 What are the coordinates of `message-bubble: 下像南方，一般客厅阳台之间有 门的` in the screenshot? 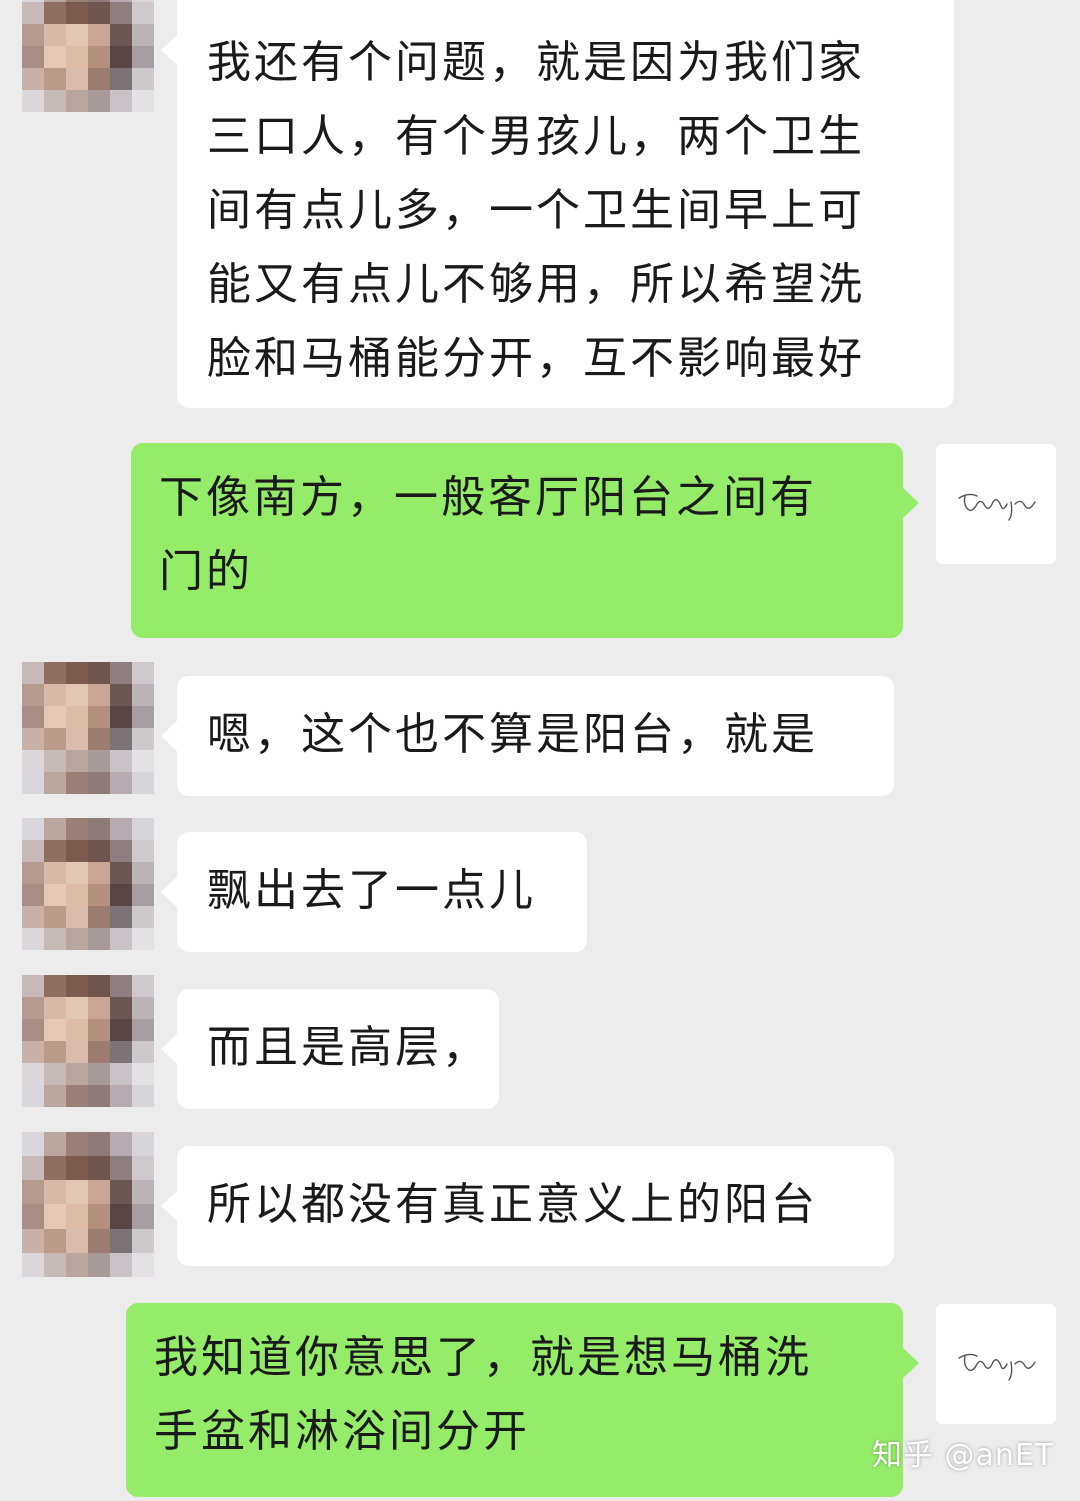 It's located at (525, 540).